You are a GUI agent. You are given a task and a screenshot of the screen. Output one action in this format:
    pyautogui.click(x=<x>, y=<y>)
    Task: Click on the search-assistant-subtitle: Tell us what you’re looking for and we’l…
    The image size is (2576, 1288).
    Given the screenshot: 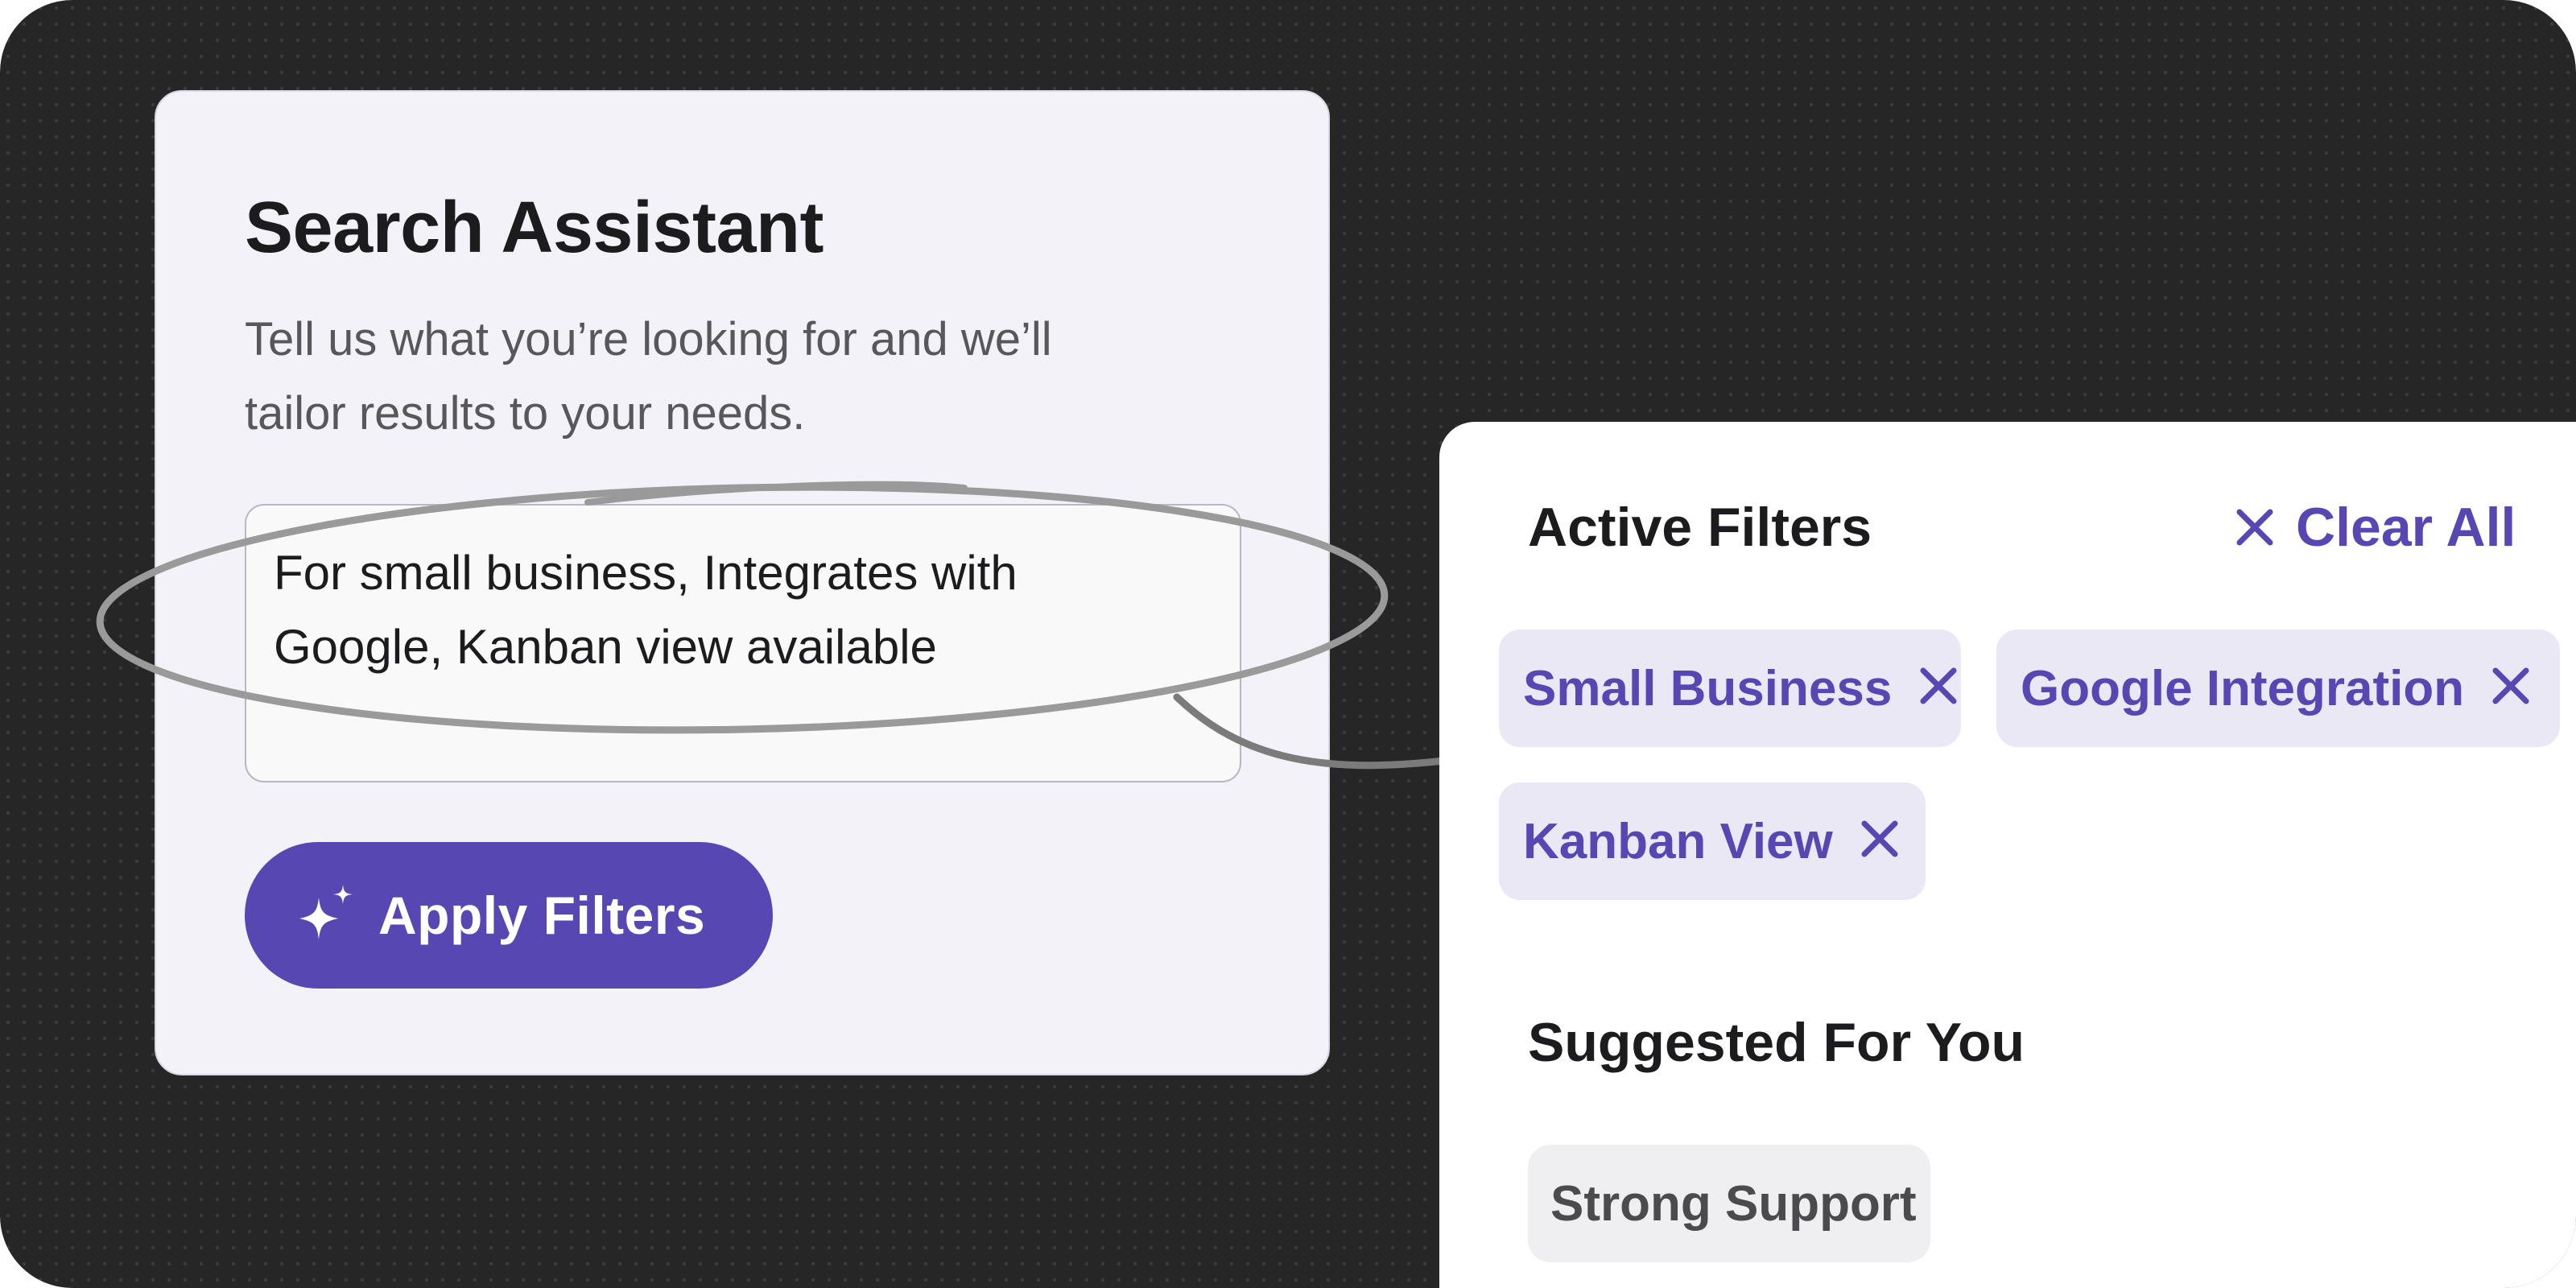 What is the action you would take?
    pyautogui.click(x=720, y=377)
    